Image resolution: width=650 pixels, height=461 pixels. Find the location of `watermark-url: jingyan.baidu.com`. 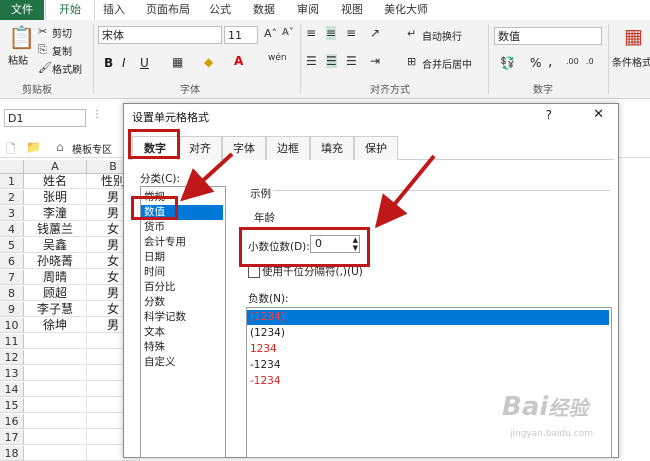

watermark-url: jingyan.baidu.com is located at coordinates (552, 434).